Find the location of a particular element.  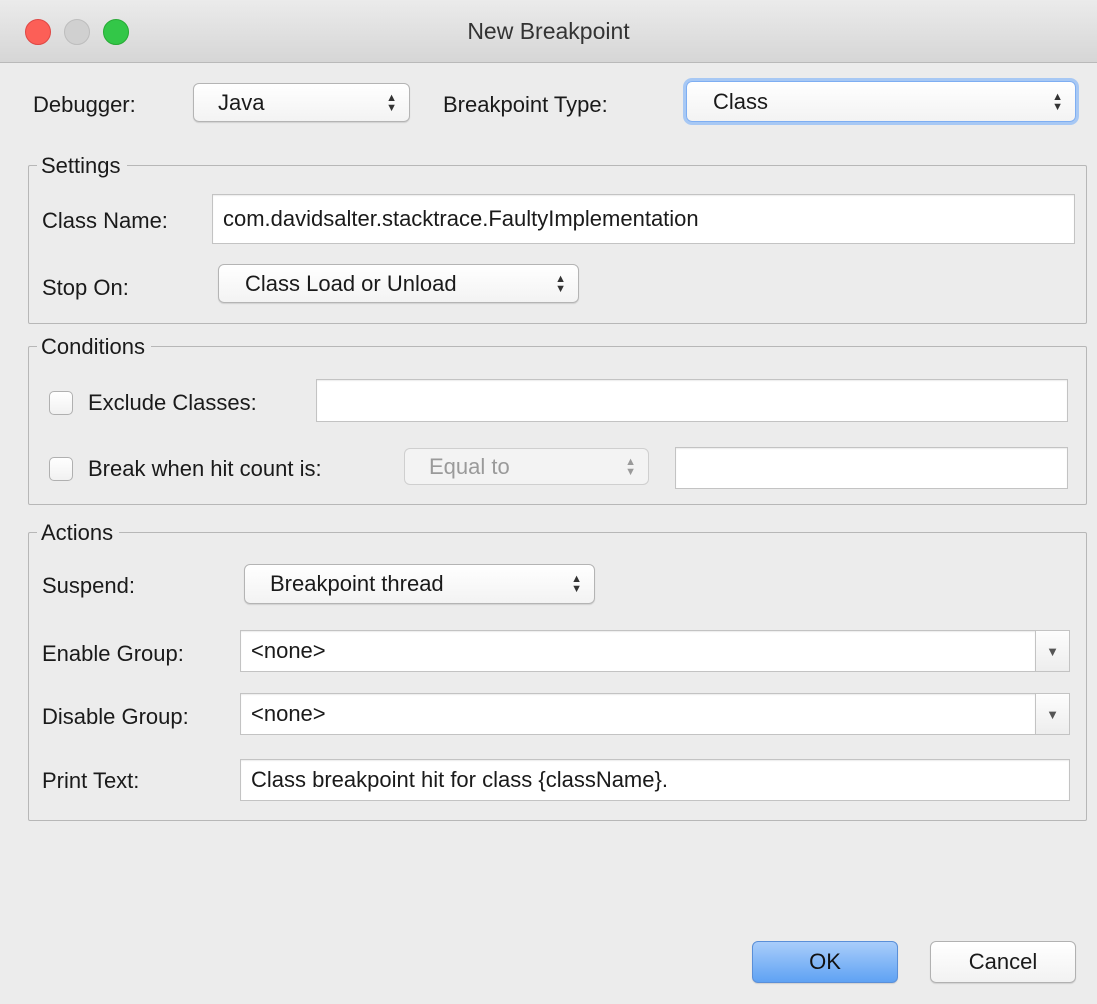

stop-on-label: Stop On: is located at coordinates (85, 287).